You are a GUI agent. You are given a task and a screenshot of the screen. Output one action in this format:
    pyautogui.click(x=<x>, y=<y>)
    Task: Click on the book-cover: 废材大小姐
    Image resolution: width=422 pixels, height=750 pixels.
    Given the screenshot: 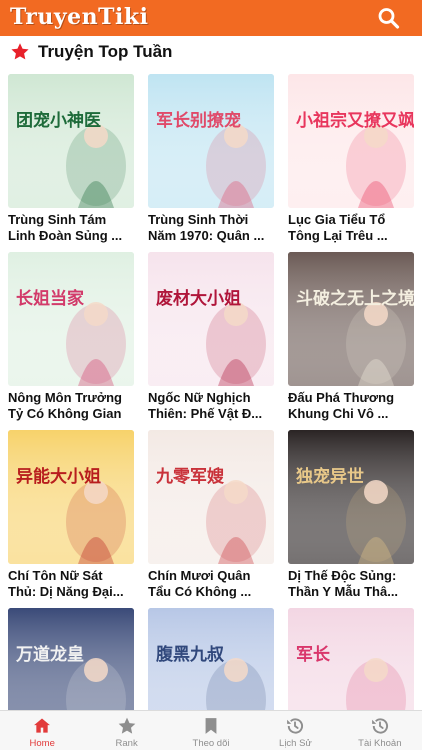 What is the action you would take?
    pyautogui.click(x=211, y=319)
    